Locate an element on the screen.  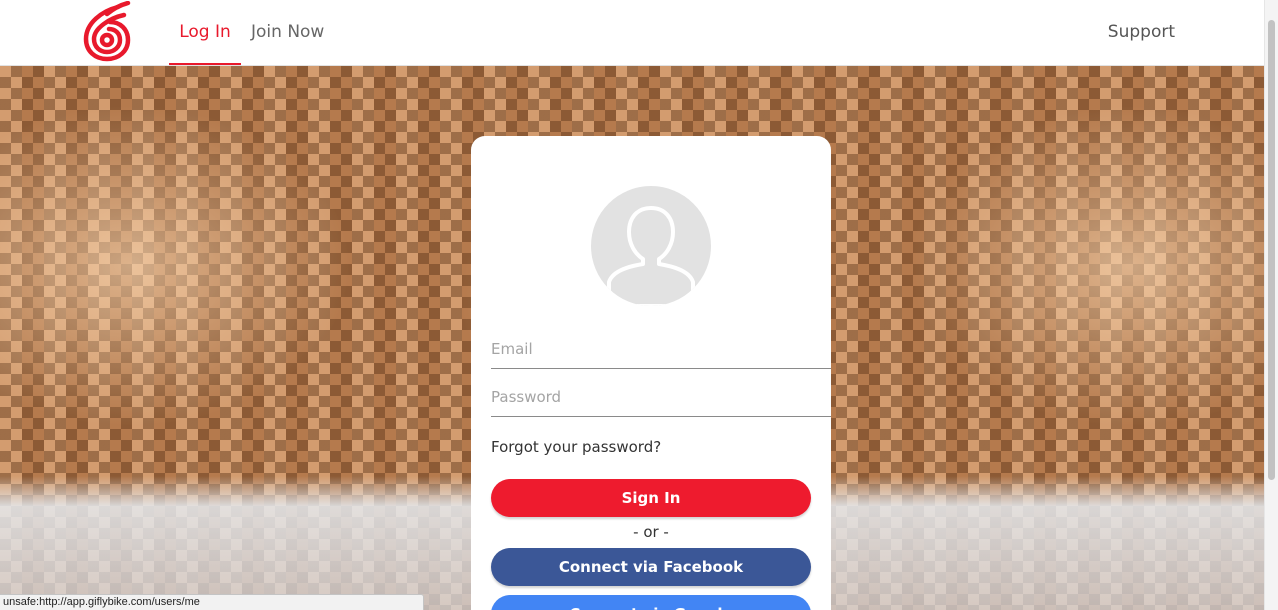
tab-join-now: Join Now is located at coordinates (287, 32).